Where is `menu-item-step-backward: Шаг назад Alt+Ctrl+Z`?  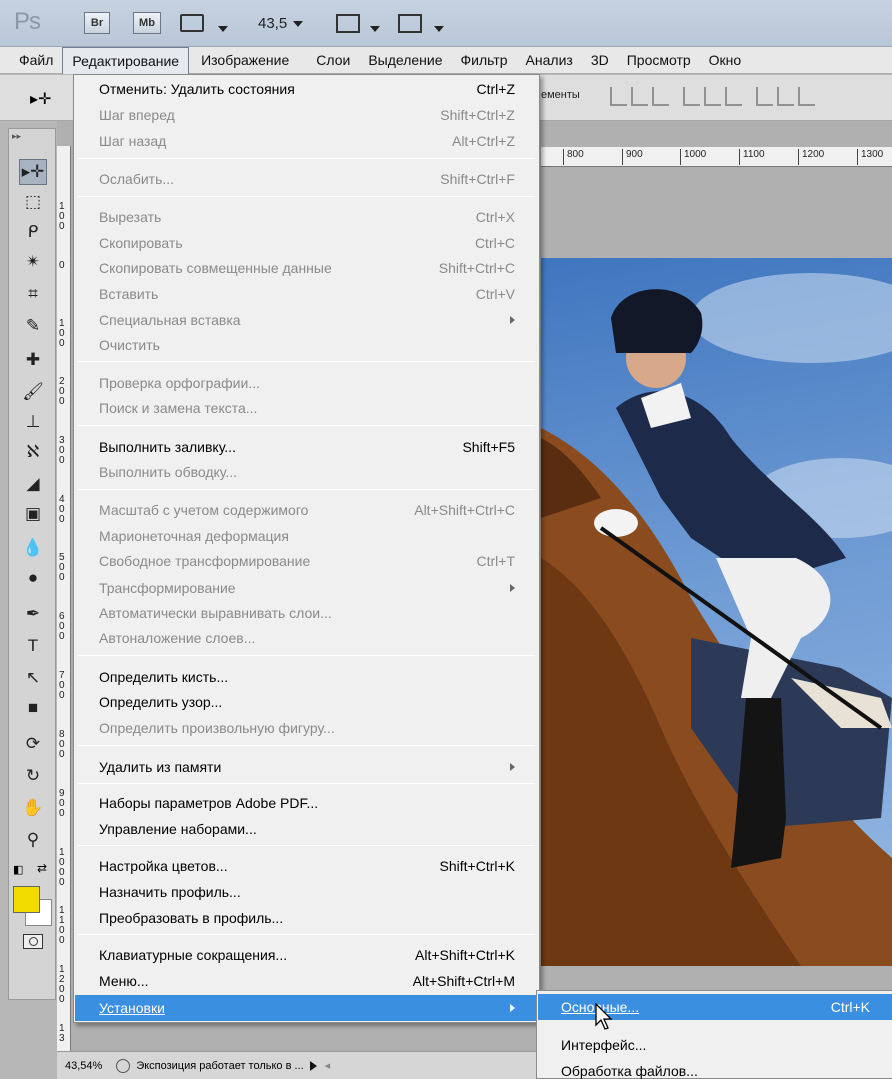 menu-item-step-backward: Шаг назад Alt+Ctrl+Z is located at coordinates (306, 141).